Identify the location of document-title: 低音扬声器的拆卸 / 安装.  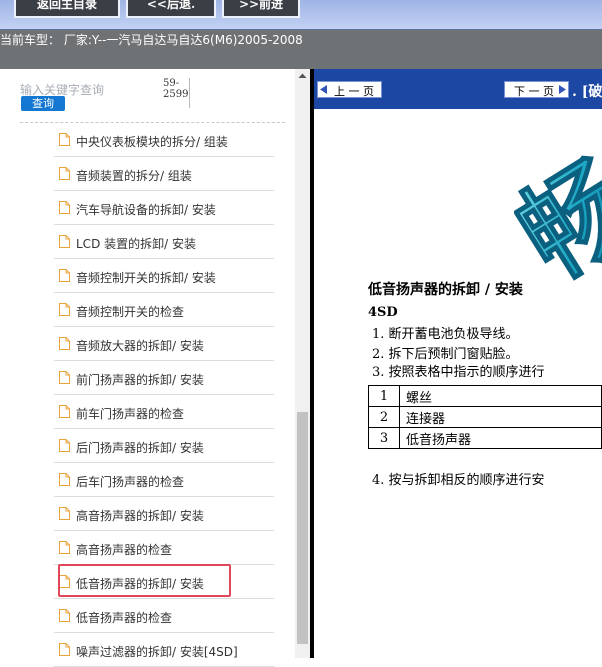
(445, 290).